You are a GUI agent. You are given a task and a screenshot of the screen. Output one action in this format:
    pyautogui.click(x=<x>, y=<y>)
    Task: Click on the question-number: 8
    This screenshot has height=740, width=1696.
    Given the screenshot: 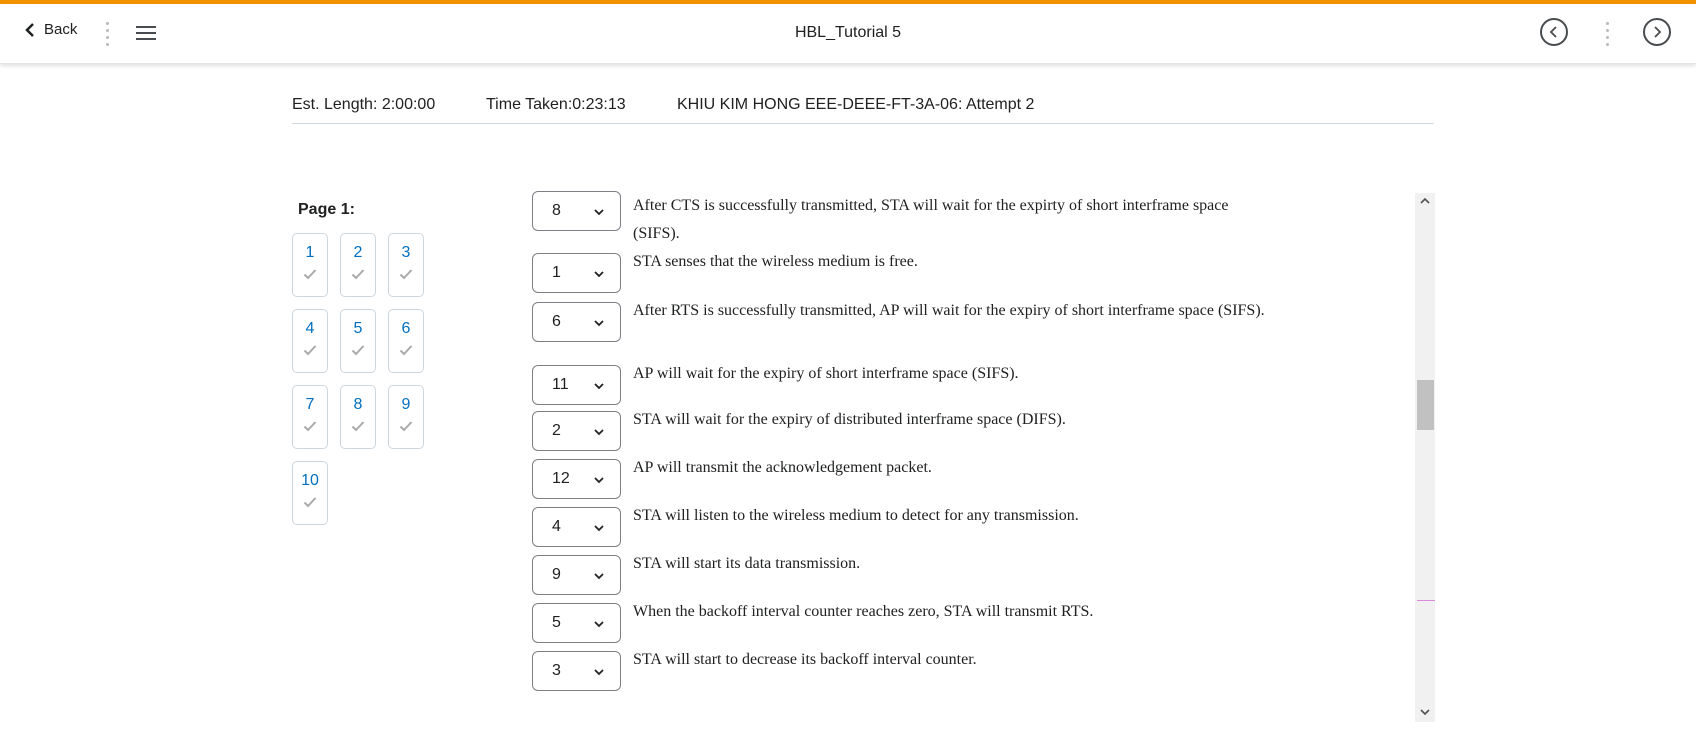 What is the action you would take?
    pyautogui.click(x=358, y=404)
    